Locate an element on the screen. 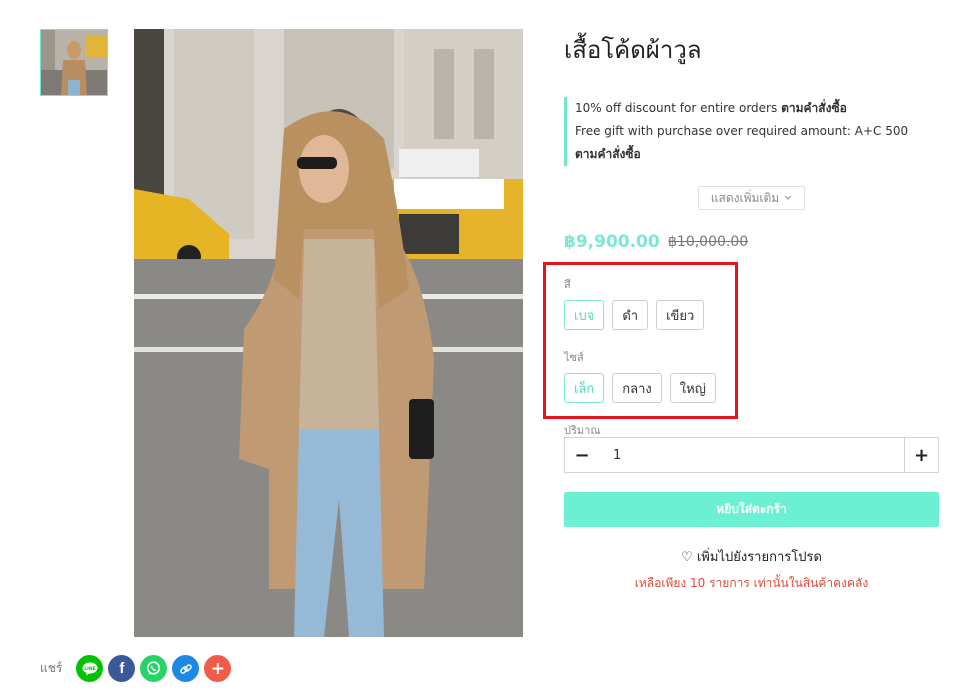  size-option-small: เล็ก is located at coordinates (584, 388).